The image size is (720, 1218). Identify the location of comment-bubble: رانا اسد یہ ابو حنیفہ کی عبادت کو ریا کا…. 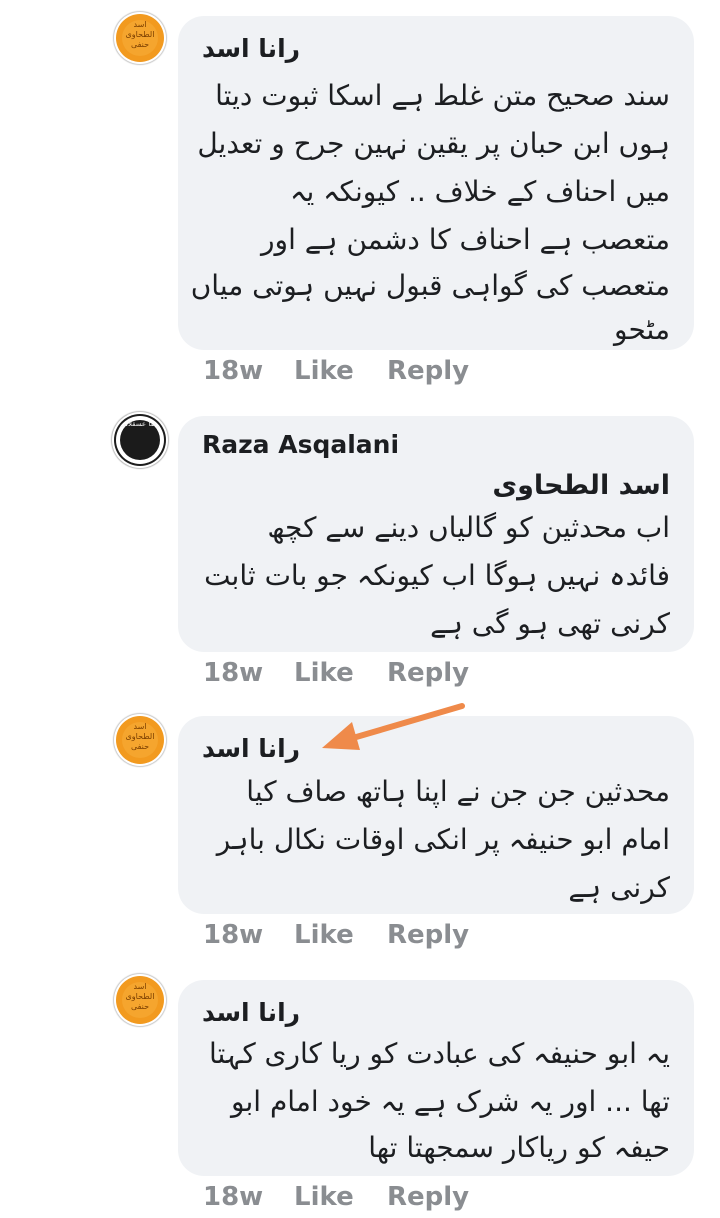
(436, 1078).